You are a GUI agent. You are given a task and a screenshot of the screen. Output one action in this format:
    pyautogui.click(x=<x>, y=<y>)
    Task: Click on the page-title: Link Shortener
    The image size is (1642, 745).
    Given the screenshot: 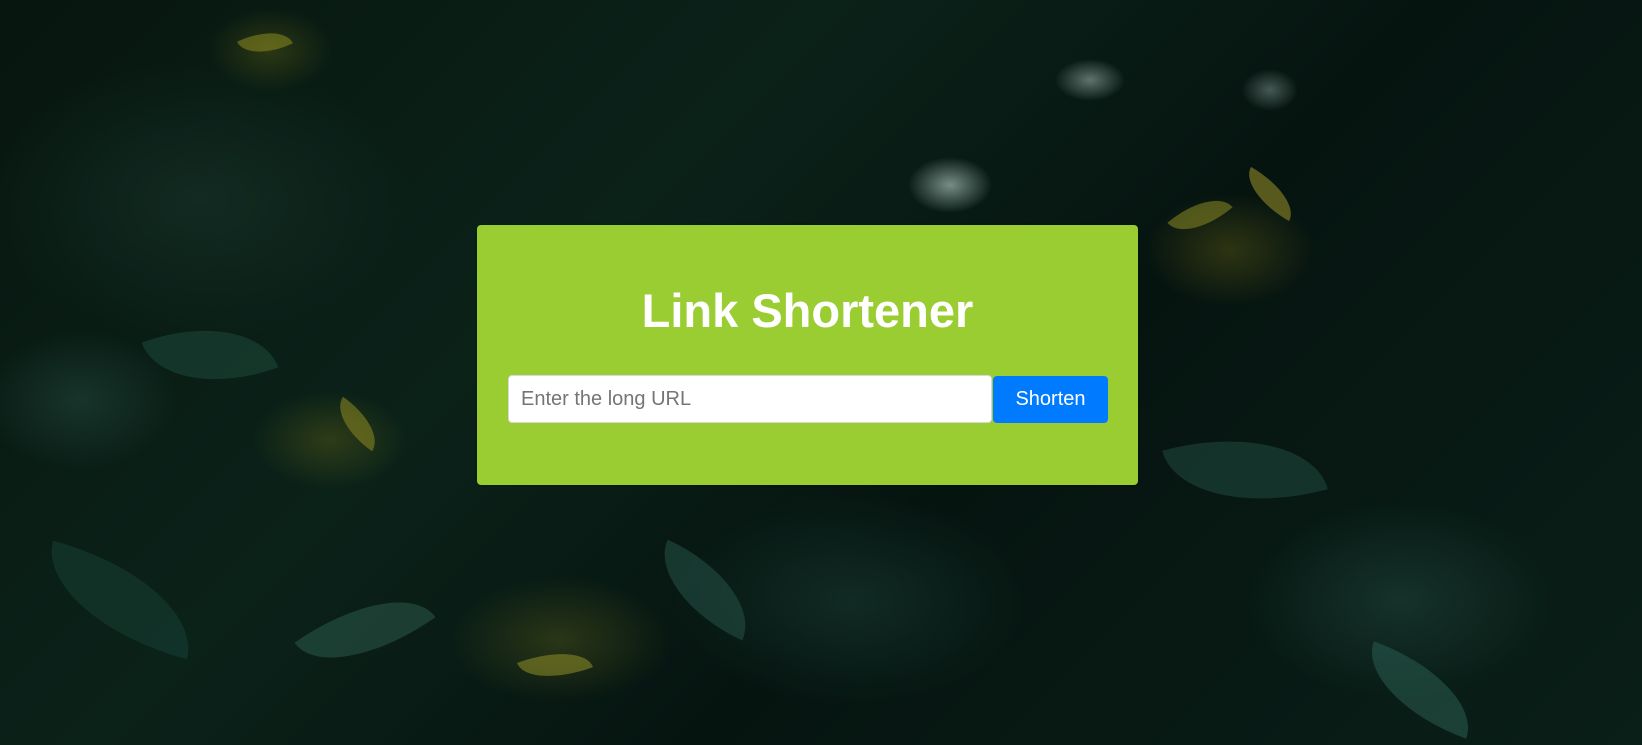 What is the action you would take?
    pyautogui.click(x=807, y=310)
    